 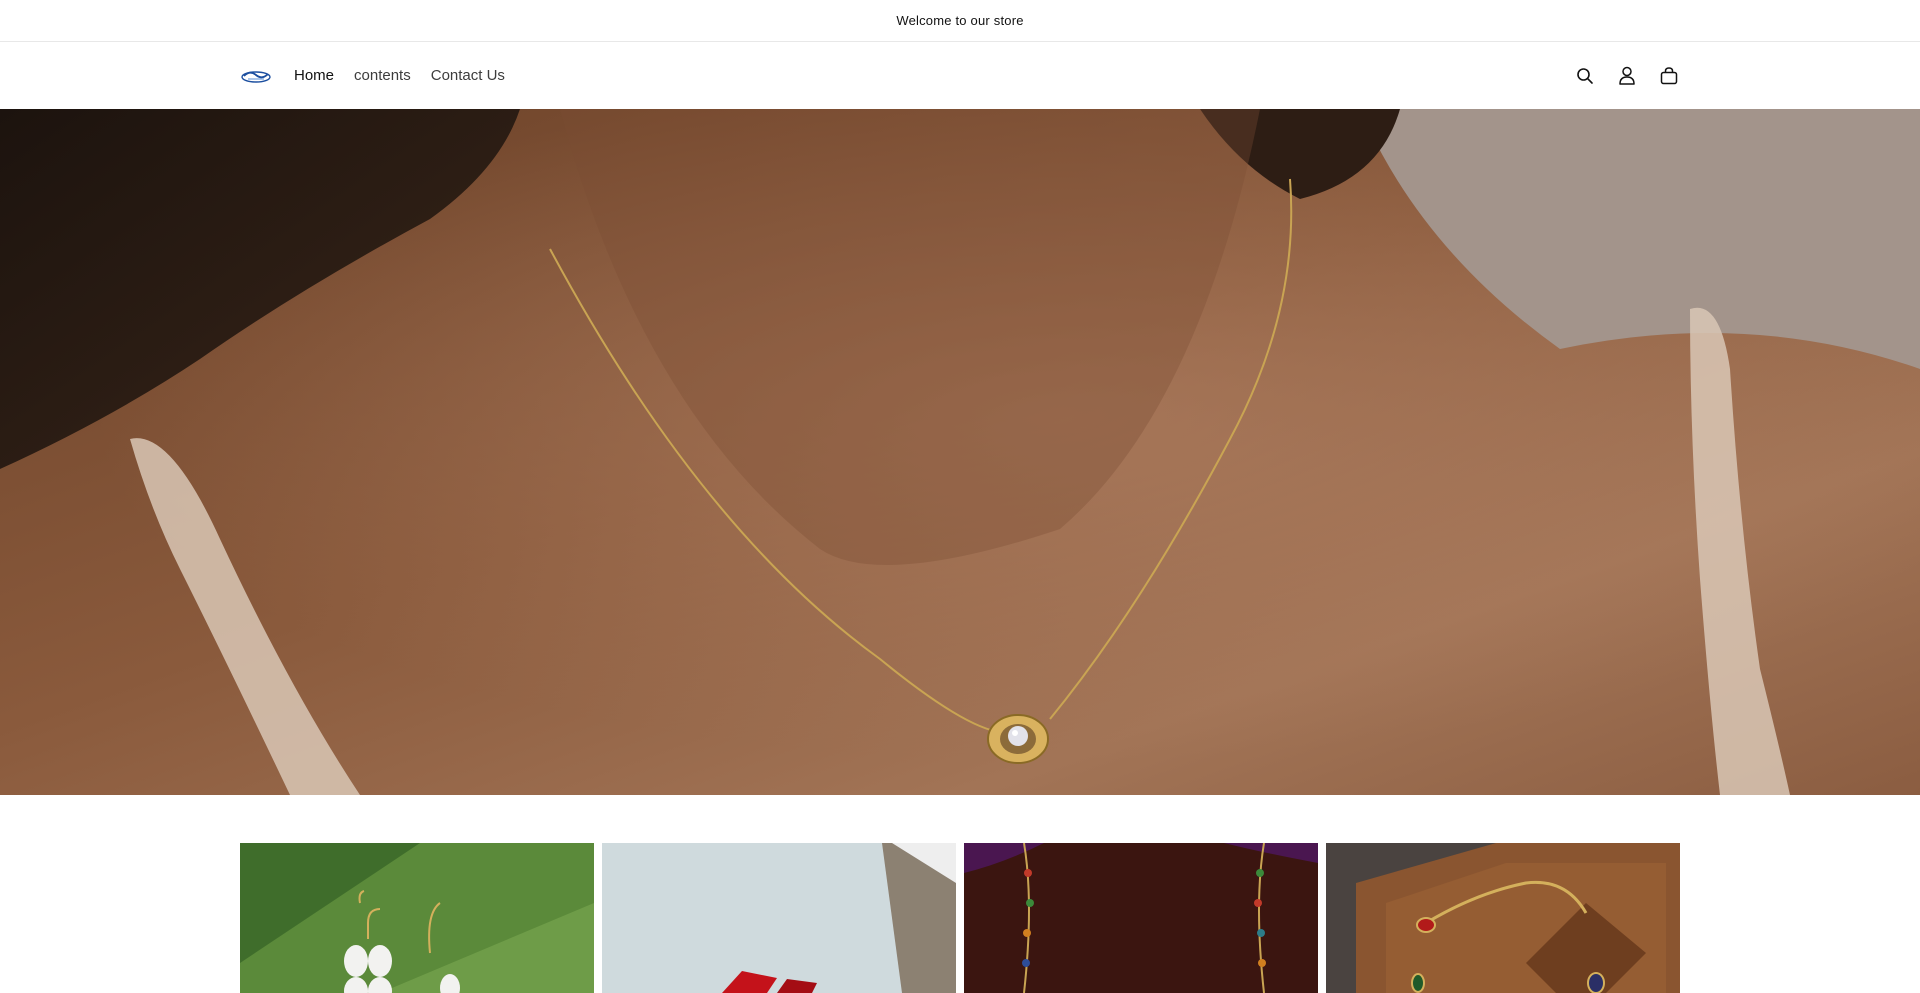 What do you see at coordinates (314, 75) in the screenshot?
I see `nav-home: Home` at bounding box center [314, 75].